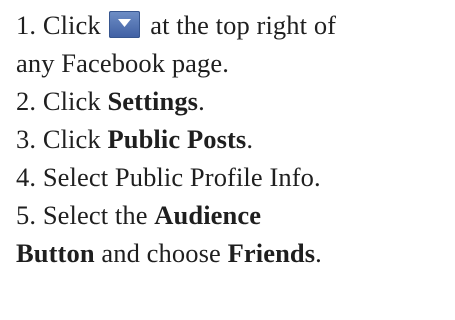 This screenshot has width=455, height=320. Describe the element at coordinates (243, 25) in the screenshot. I see `step-1-text-b: at the top right of` at that location.